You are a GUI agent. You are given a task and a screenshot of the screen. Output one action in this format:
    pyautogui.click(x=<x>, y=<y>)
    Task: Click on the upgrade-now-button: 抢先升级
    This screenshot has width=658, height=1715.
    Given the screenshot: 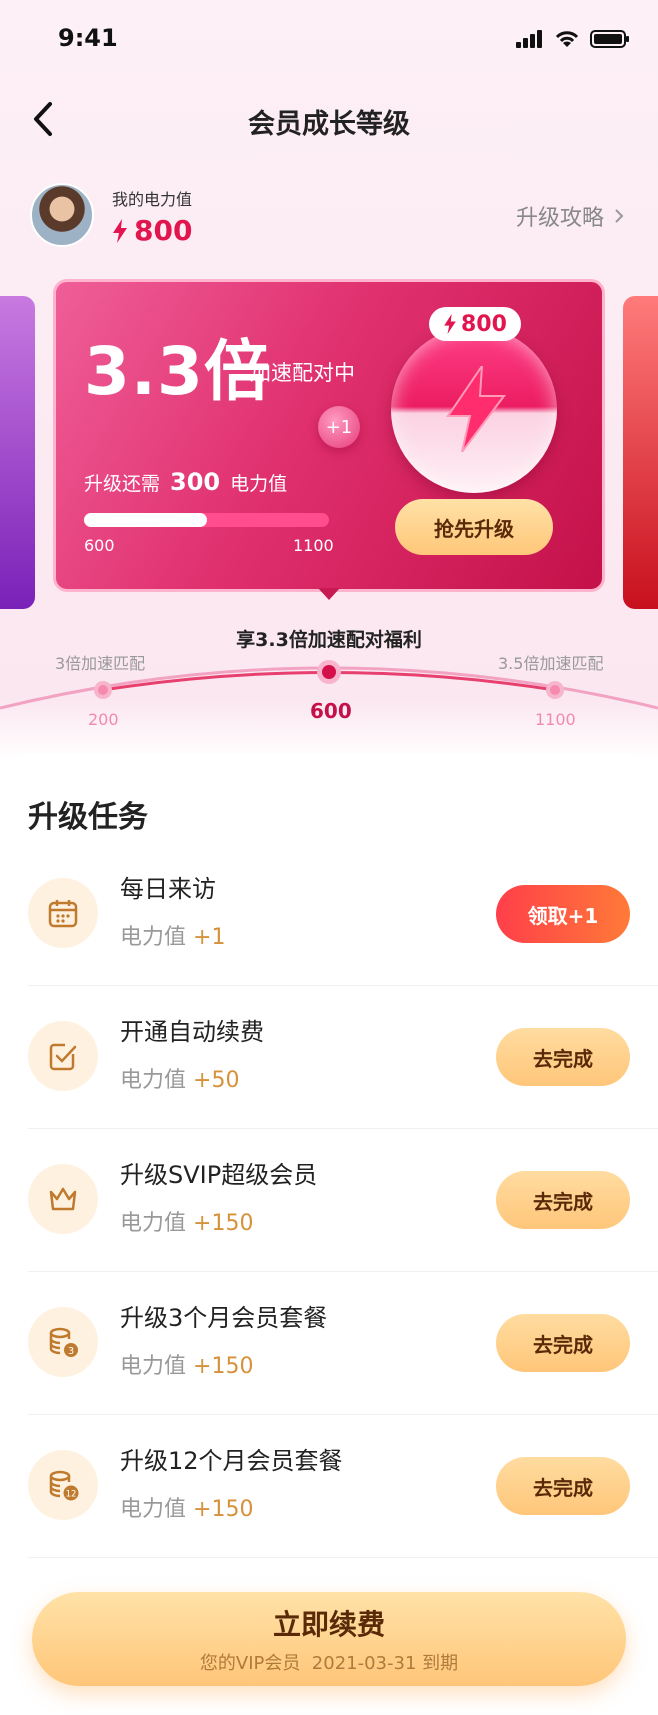 What is the action you would take?
    pyautogui.click(x=474, y=527)
    